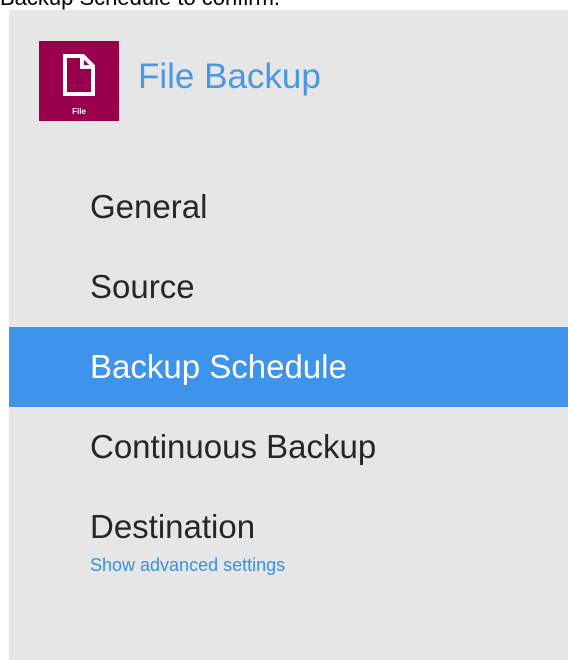 This screenshot has height=660, width=568. I want to click on file-icon-label: File, so click(79, 111).